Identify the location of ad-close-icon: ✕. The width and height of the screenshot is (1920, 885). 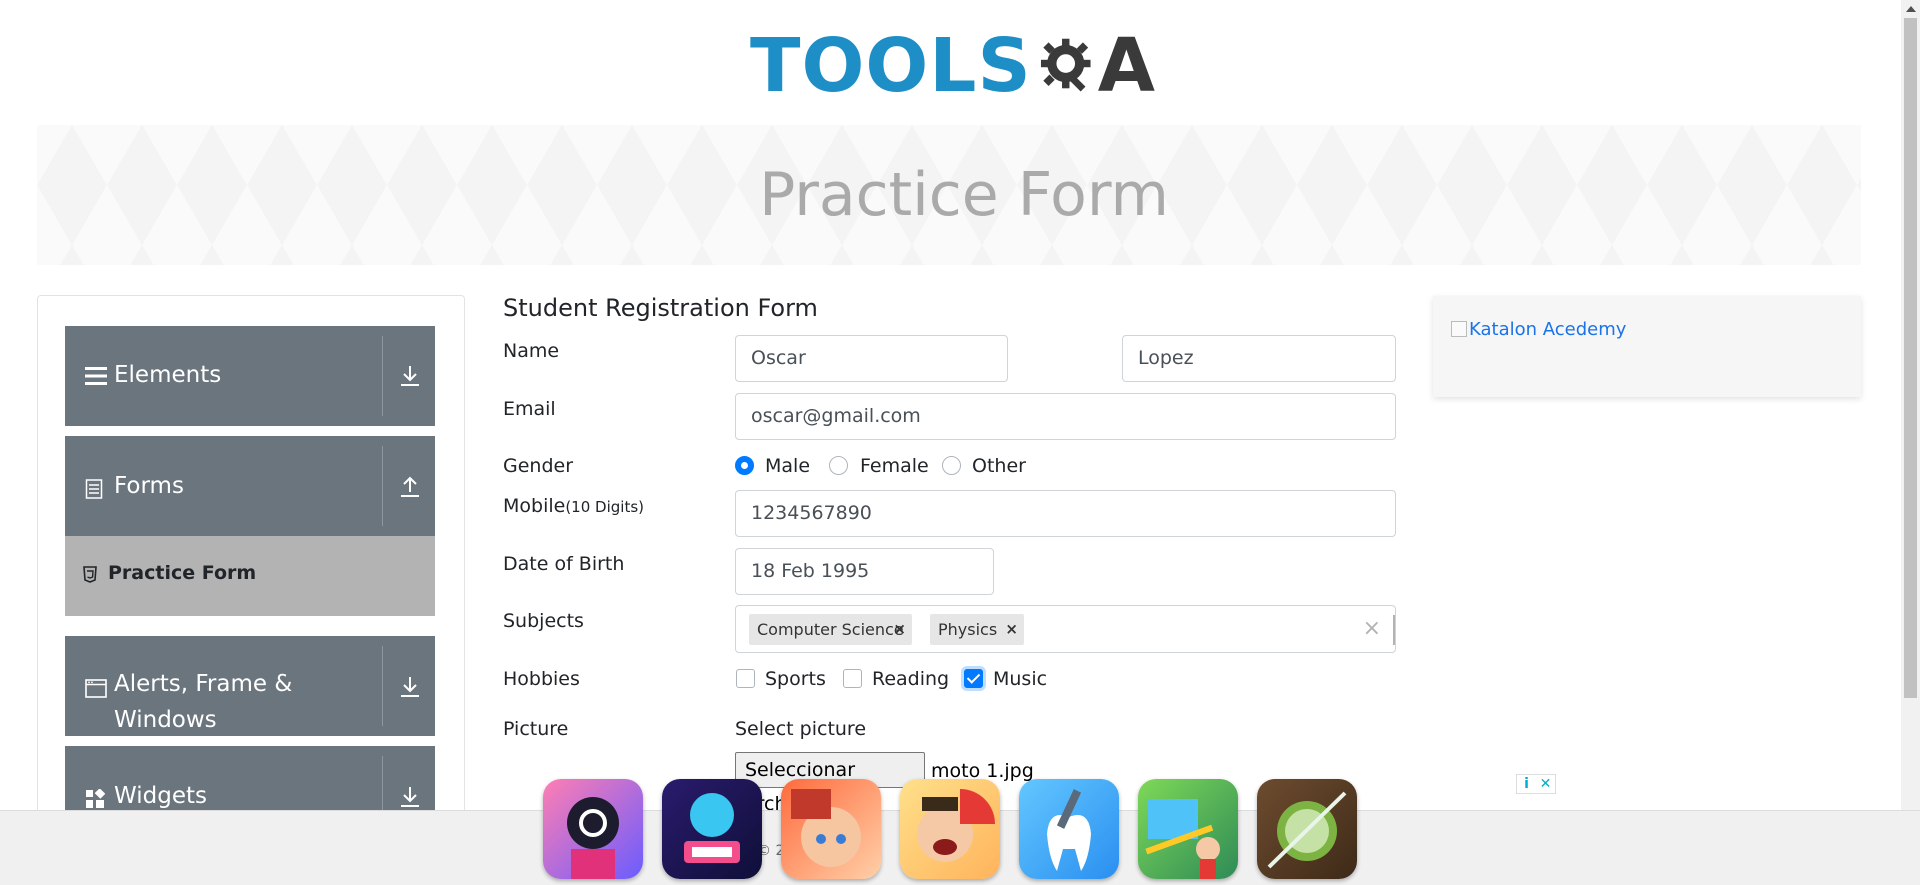
(1545, 784).